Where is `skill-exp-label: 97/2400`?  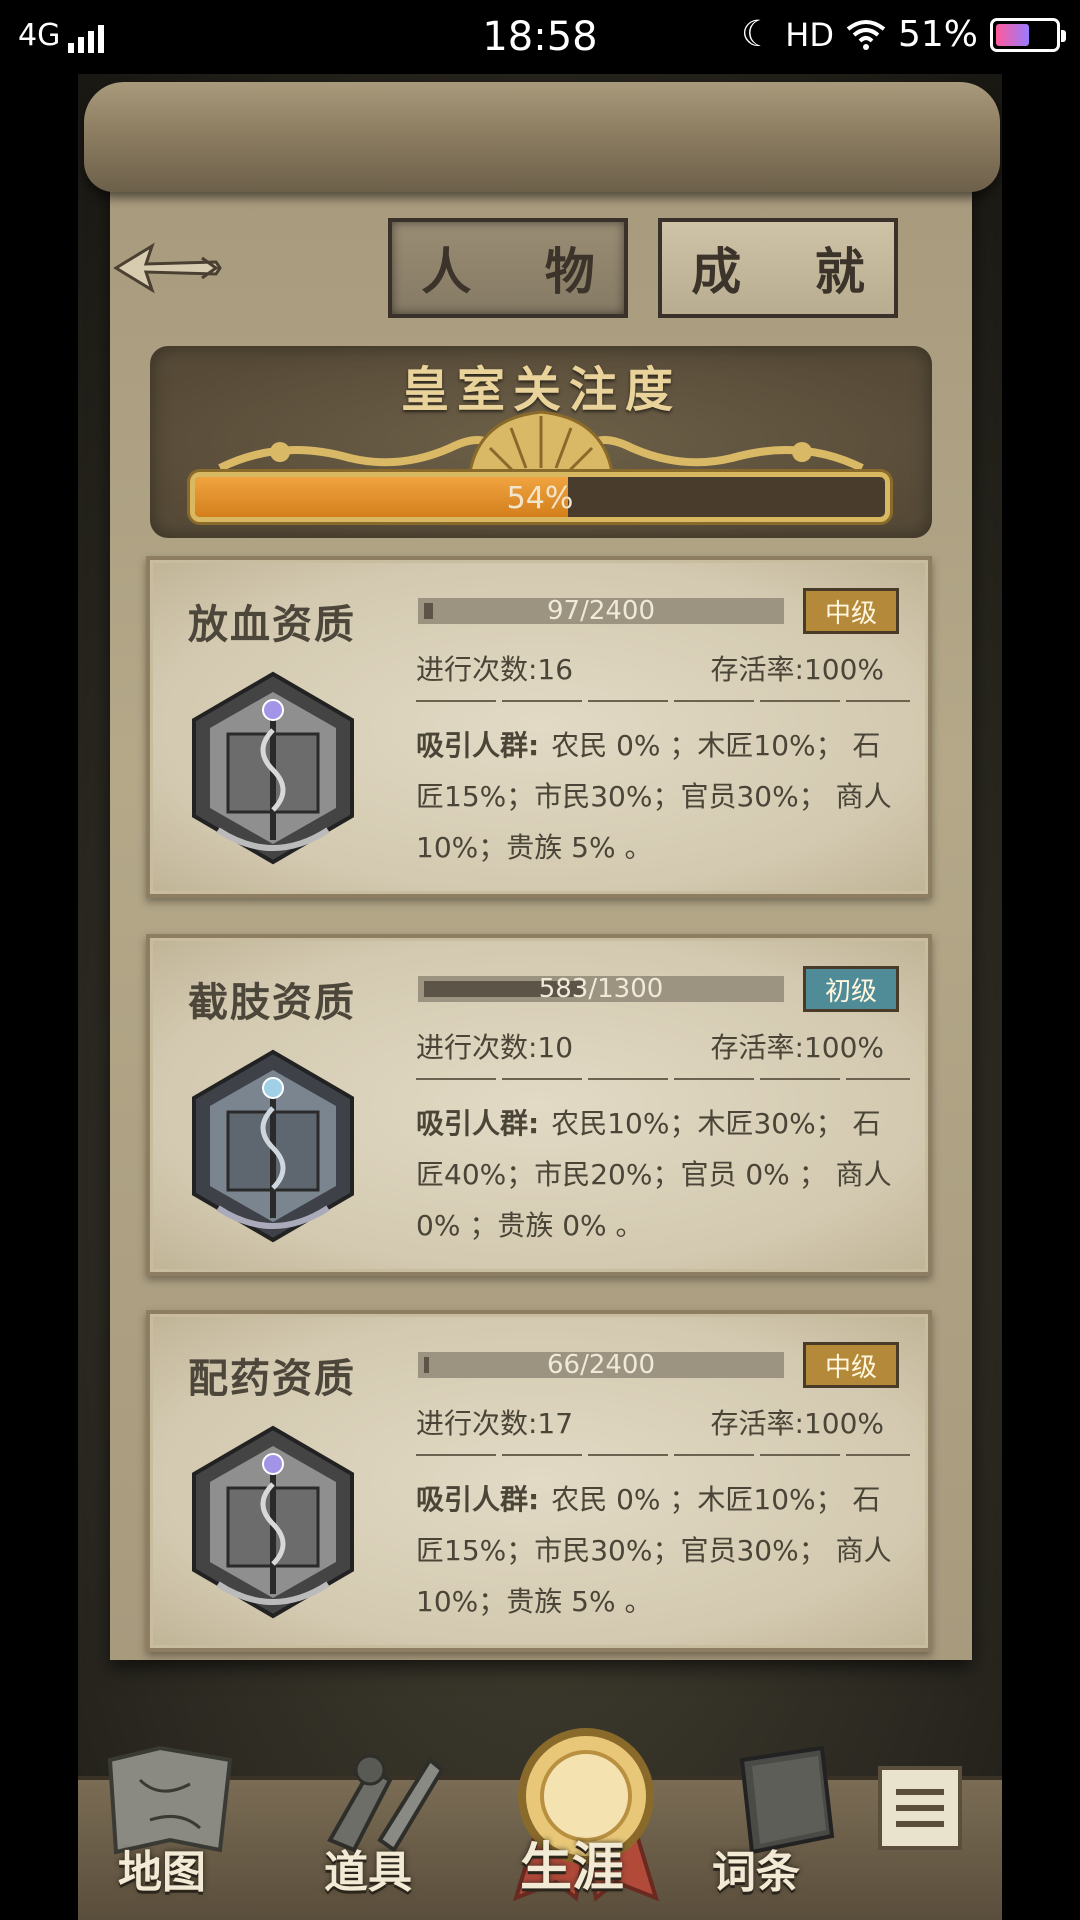
skill-exp-label: 97/2400 is located at coordinates (600, 611).